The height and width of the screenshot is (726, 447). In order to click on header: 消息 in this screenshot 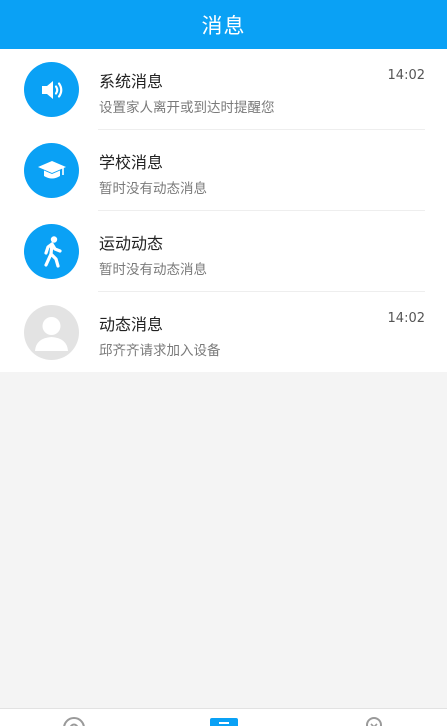, I will do `click(223, 24)`.